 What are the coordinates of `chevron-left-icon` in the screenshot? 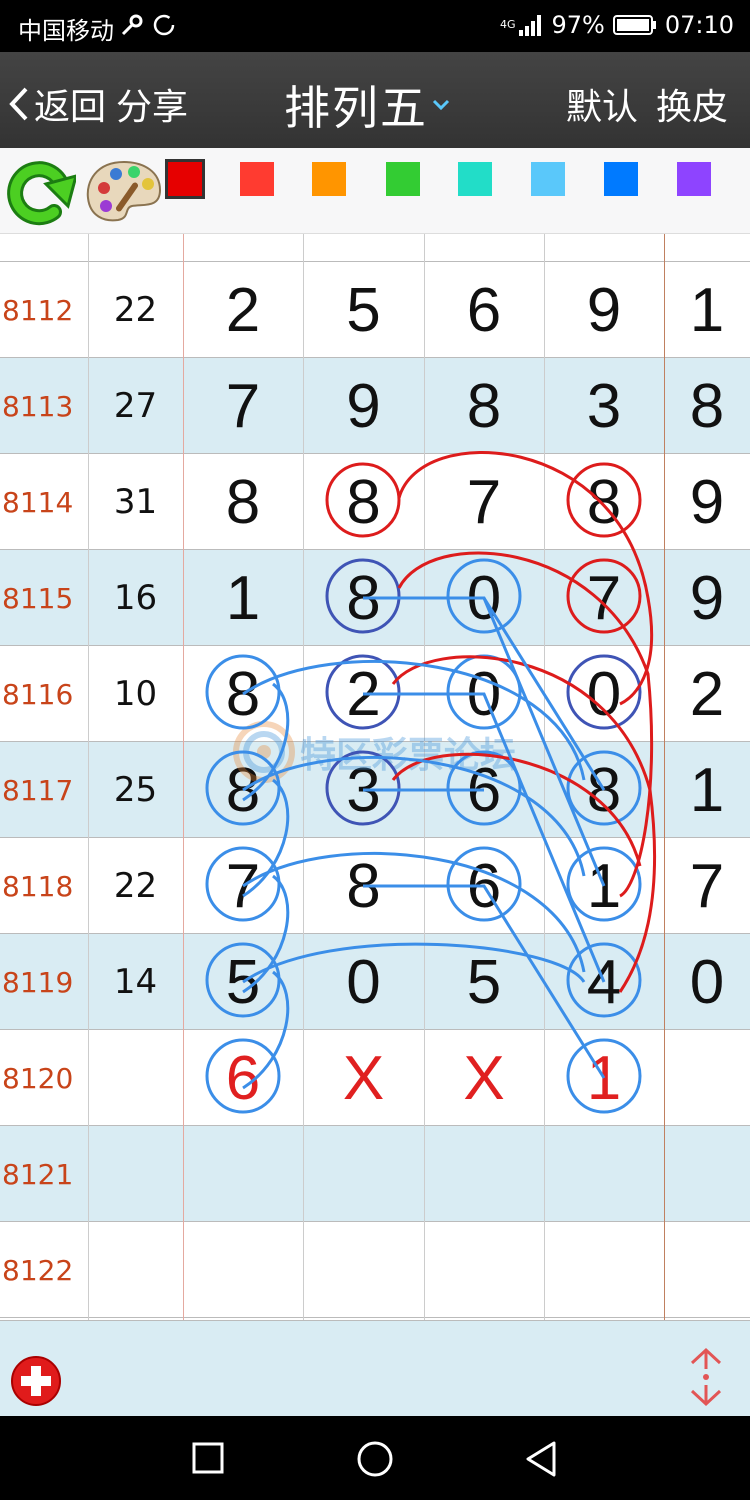 It's located at (18, 104).